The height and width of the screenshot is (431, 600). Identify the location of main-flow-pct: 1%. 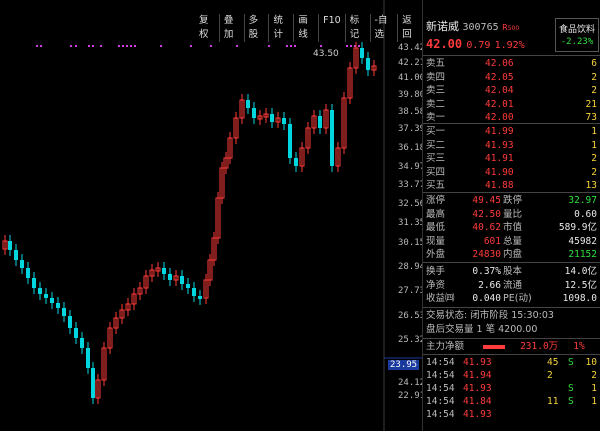
(579, 346).